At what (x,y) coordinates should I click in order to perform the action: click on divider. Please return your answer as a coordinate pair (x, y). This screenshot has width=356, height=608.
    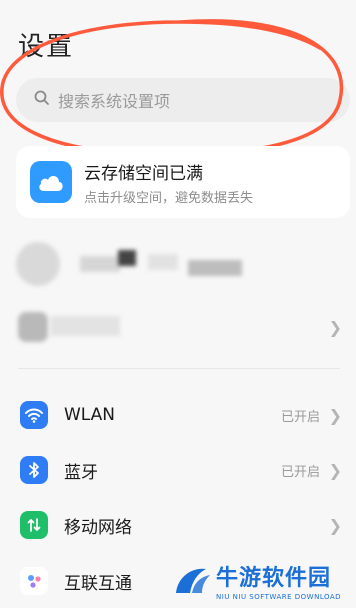
    Looking at the image, I should click on (179, 368).